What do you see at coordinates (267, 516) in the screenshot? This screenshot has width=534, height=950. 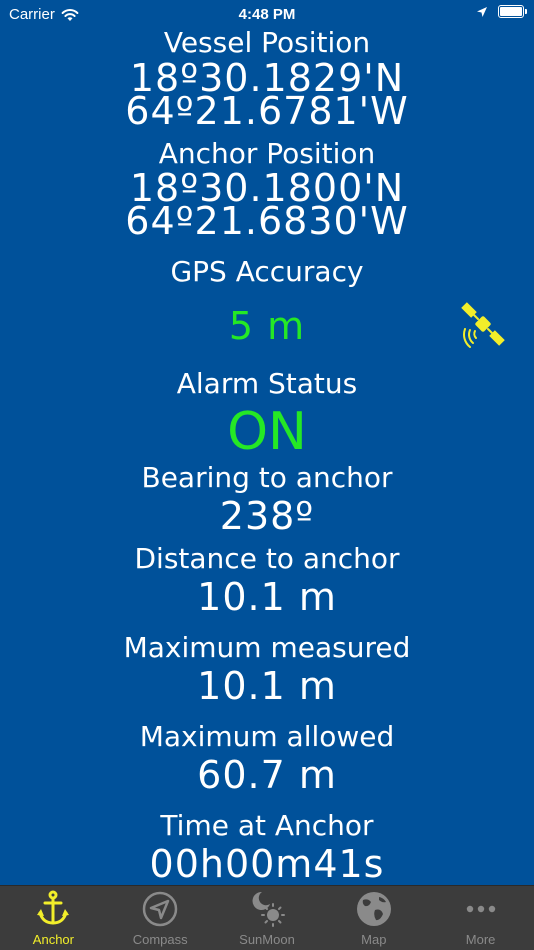 I see `bearing-value: 238º` at bounding box center [267, 516].